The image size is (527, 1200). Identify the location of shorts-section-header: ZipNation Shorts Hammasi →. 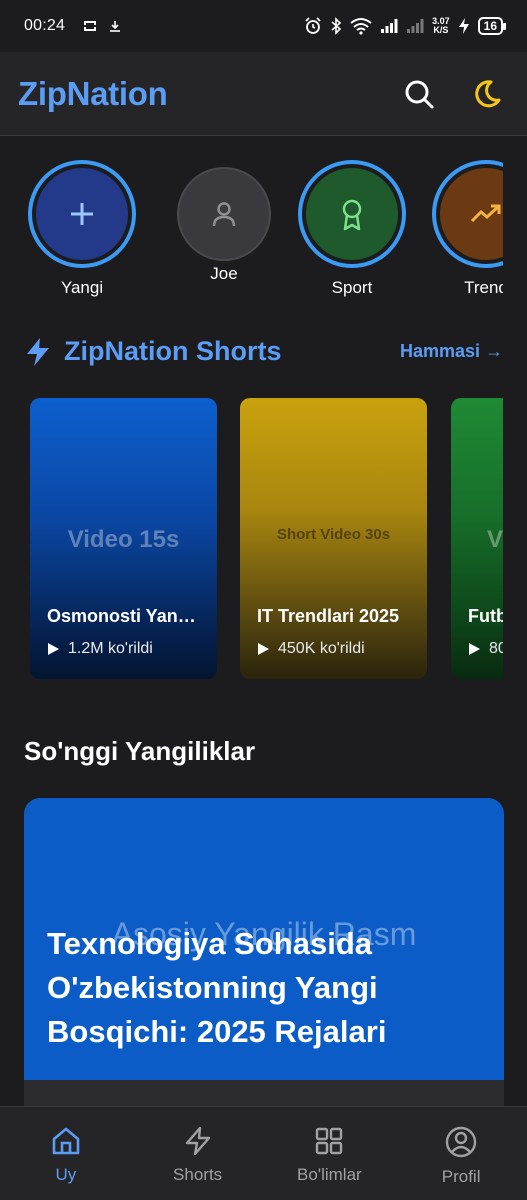
(263, 351).